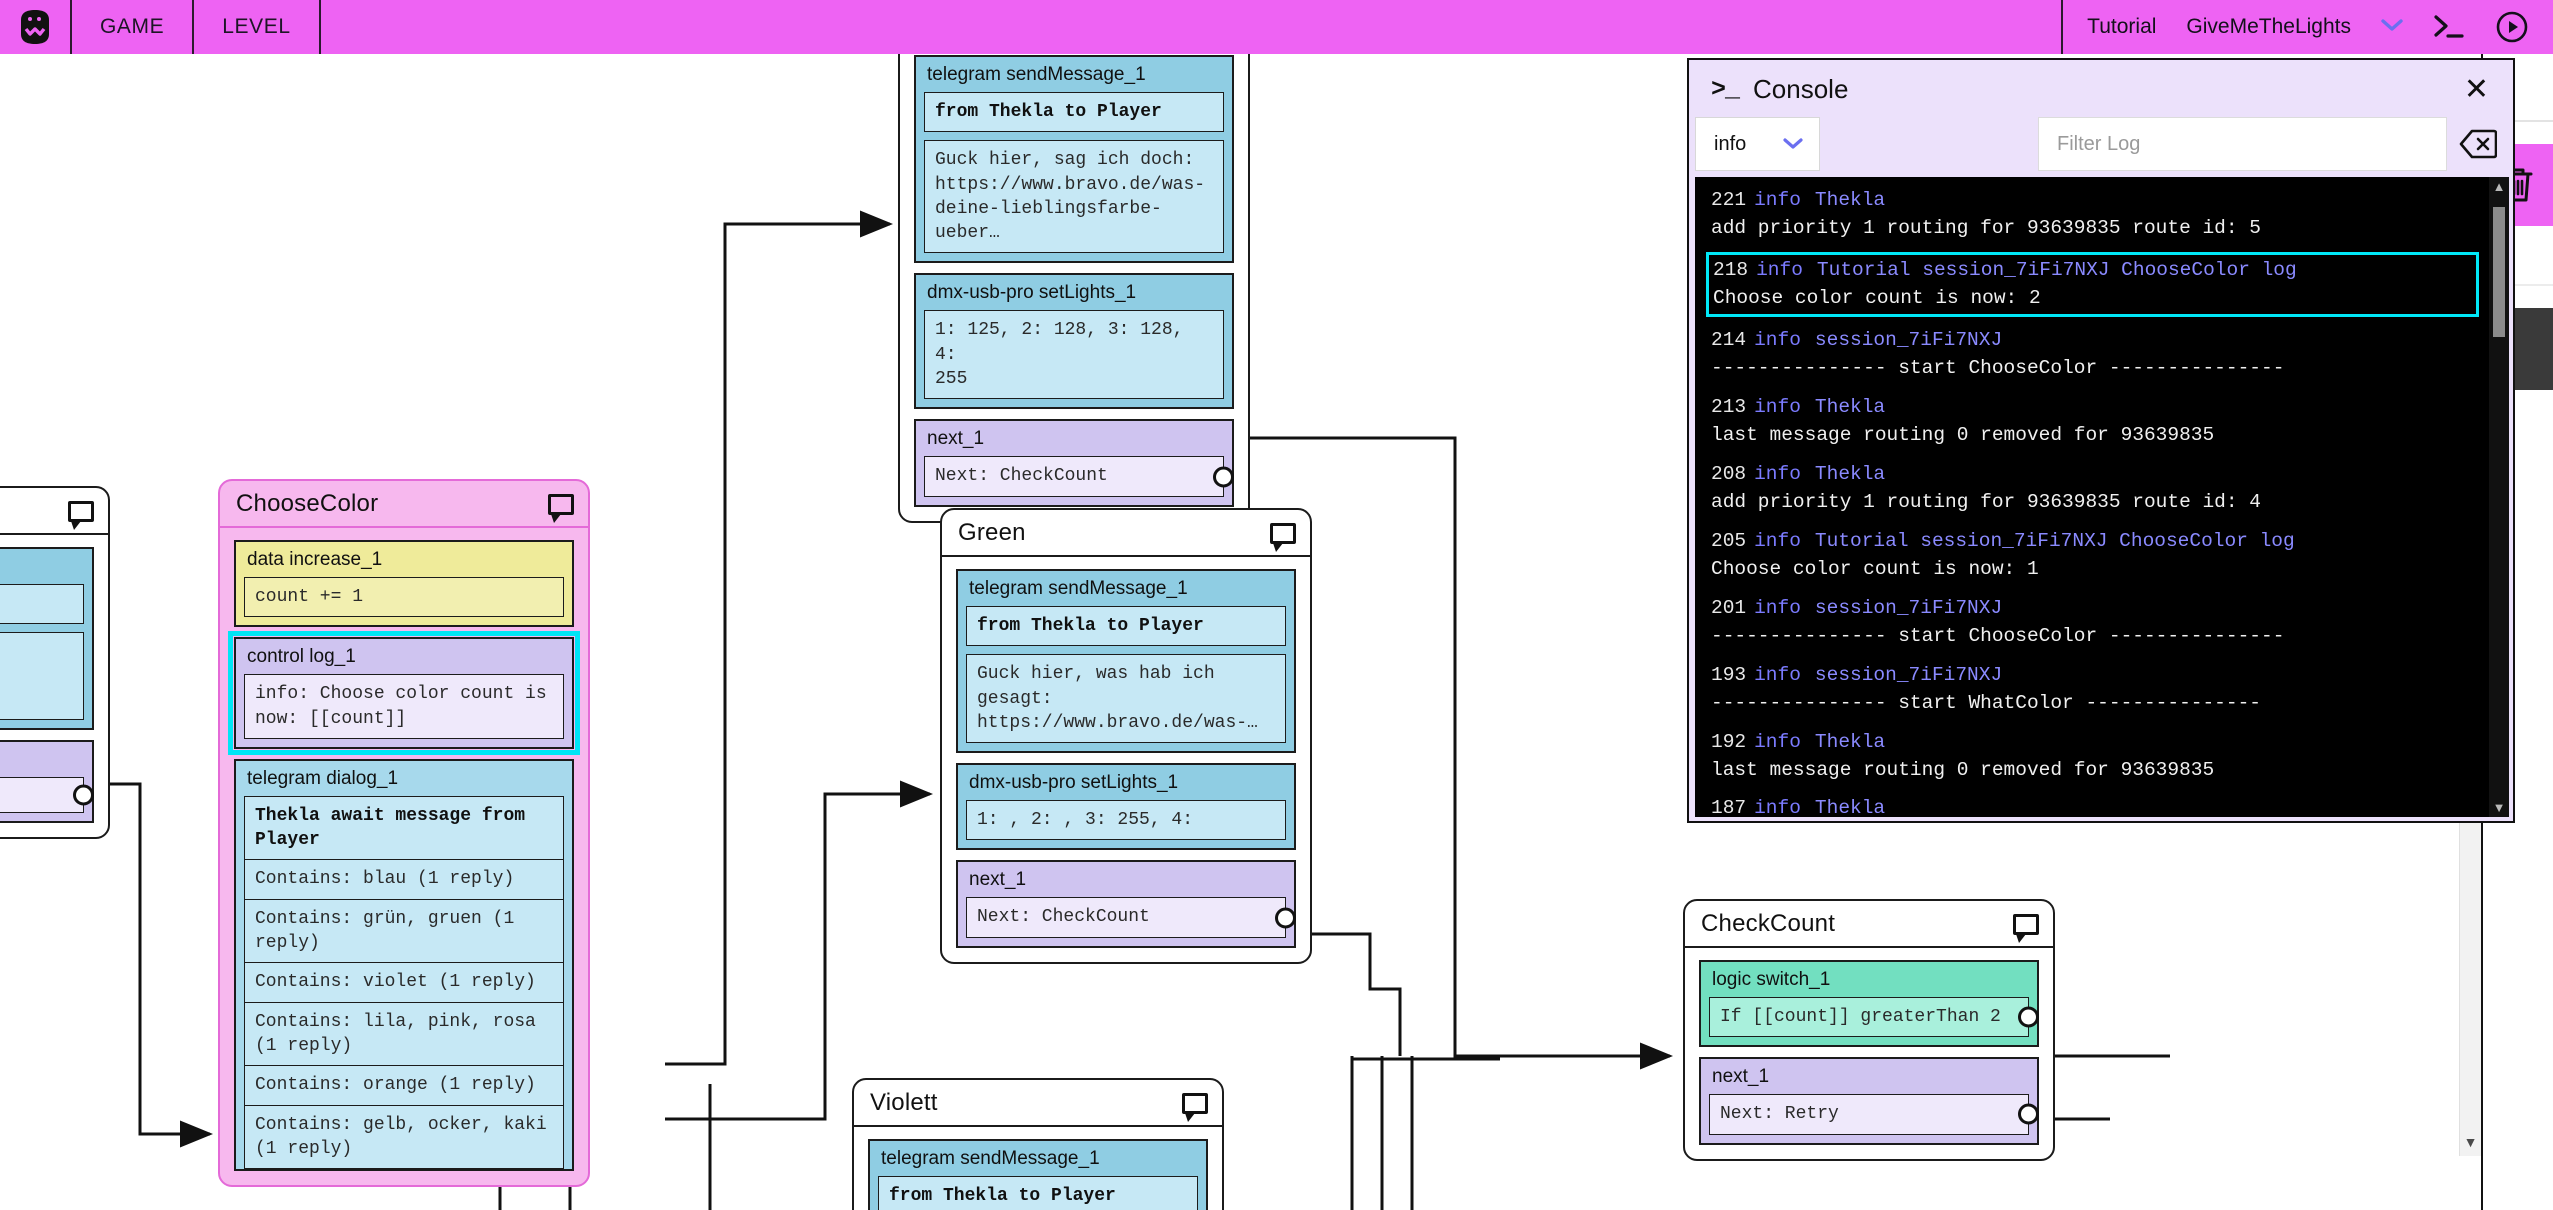  I want to click on node-partial-left: _1 er t du, so click(55, 663).